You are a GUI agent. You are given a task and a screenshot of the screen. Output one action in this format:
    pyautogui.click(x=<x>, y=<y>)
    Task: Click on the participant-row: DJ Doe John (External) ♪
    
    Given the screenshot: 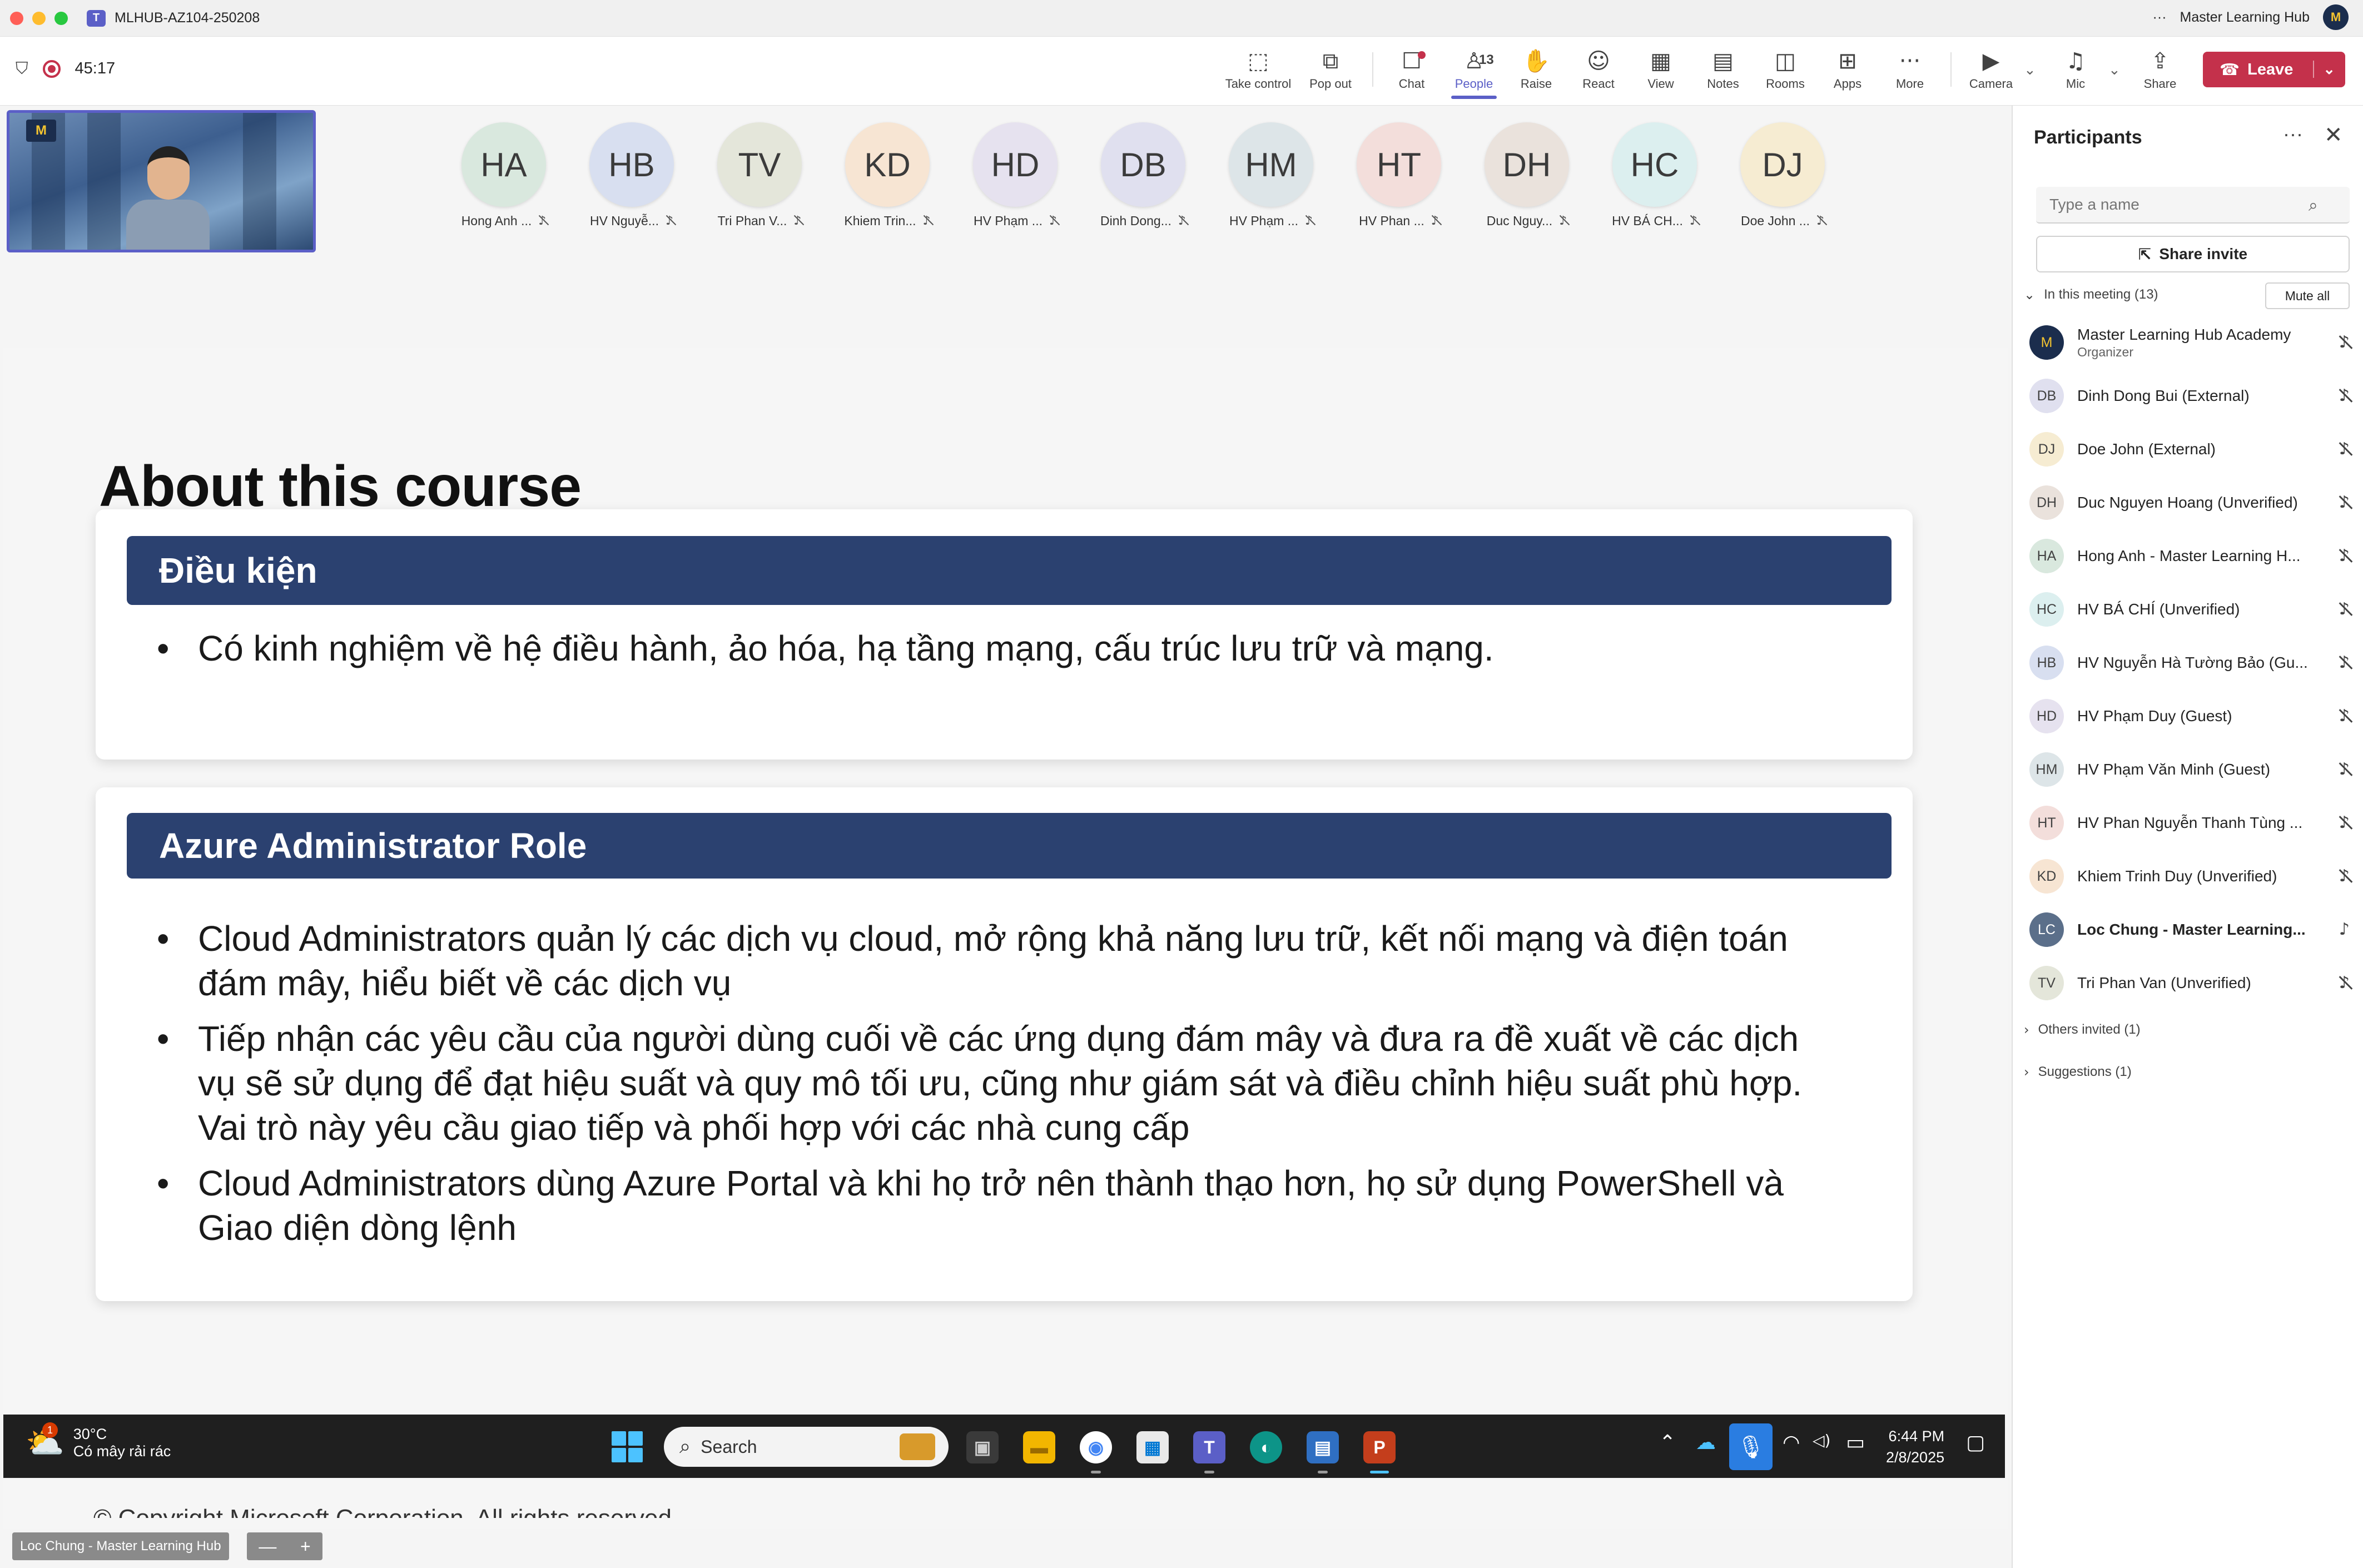 What is the action you would take?
    pyautogui.click(x=2193, y=450)
    